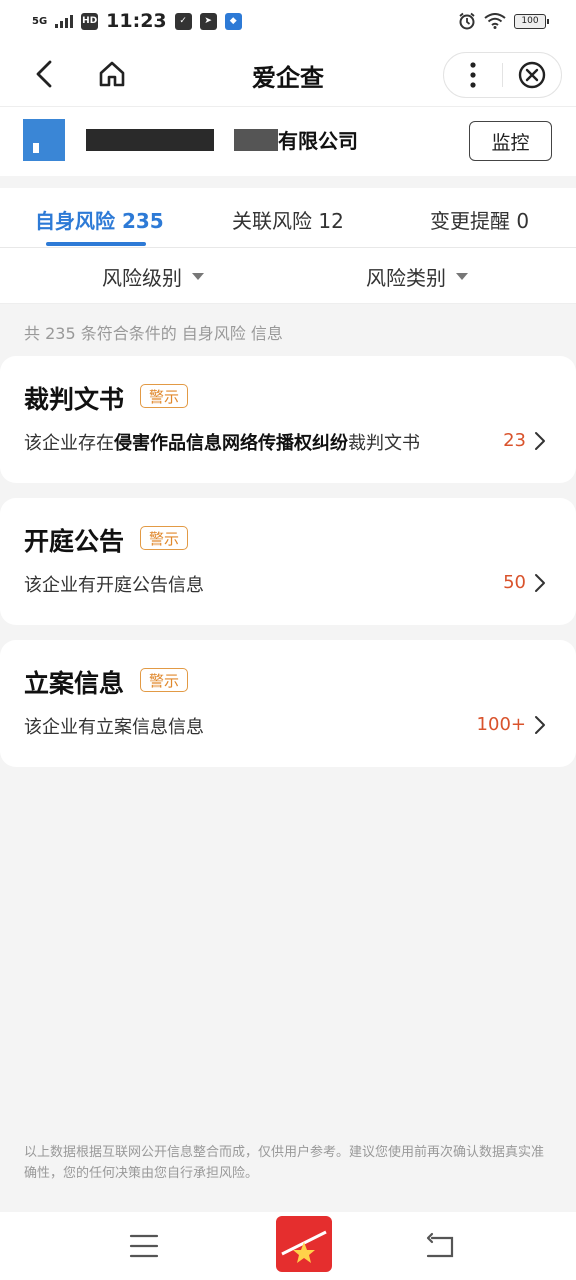  What do you see at coordinates (288, 703) in the screenshot?
I see `risk-card-case-filing: 立案信息 警示 该企业有立案信息信息 100+` at bounding box center [288, 703].